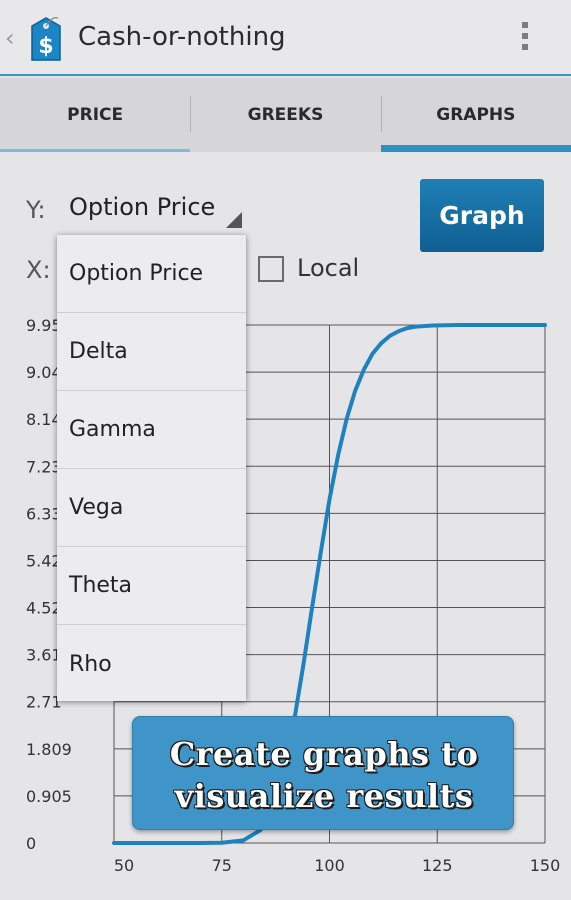 Image resolution: width=571 pixels, height=900 pixels. I want to click on x-tick-label: 125, so click(437, 865).